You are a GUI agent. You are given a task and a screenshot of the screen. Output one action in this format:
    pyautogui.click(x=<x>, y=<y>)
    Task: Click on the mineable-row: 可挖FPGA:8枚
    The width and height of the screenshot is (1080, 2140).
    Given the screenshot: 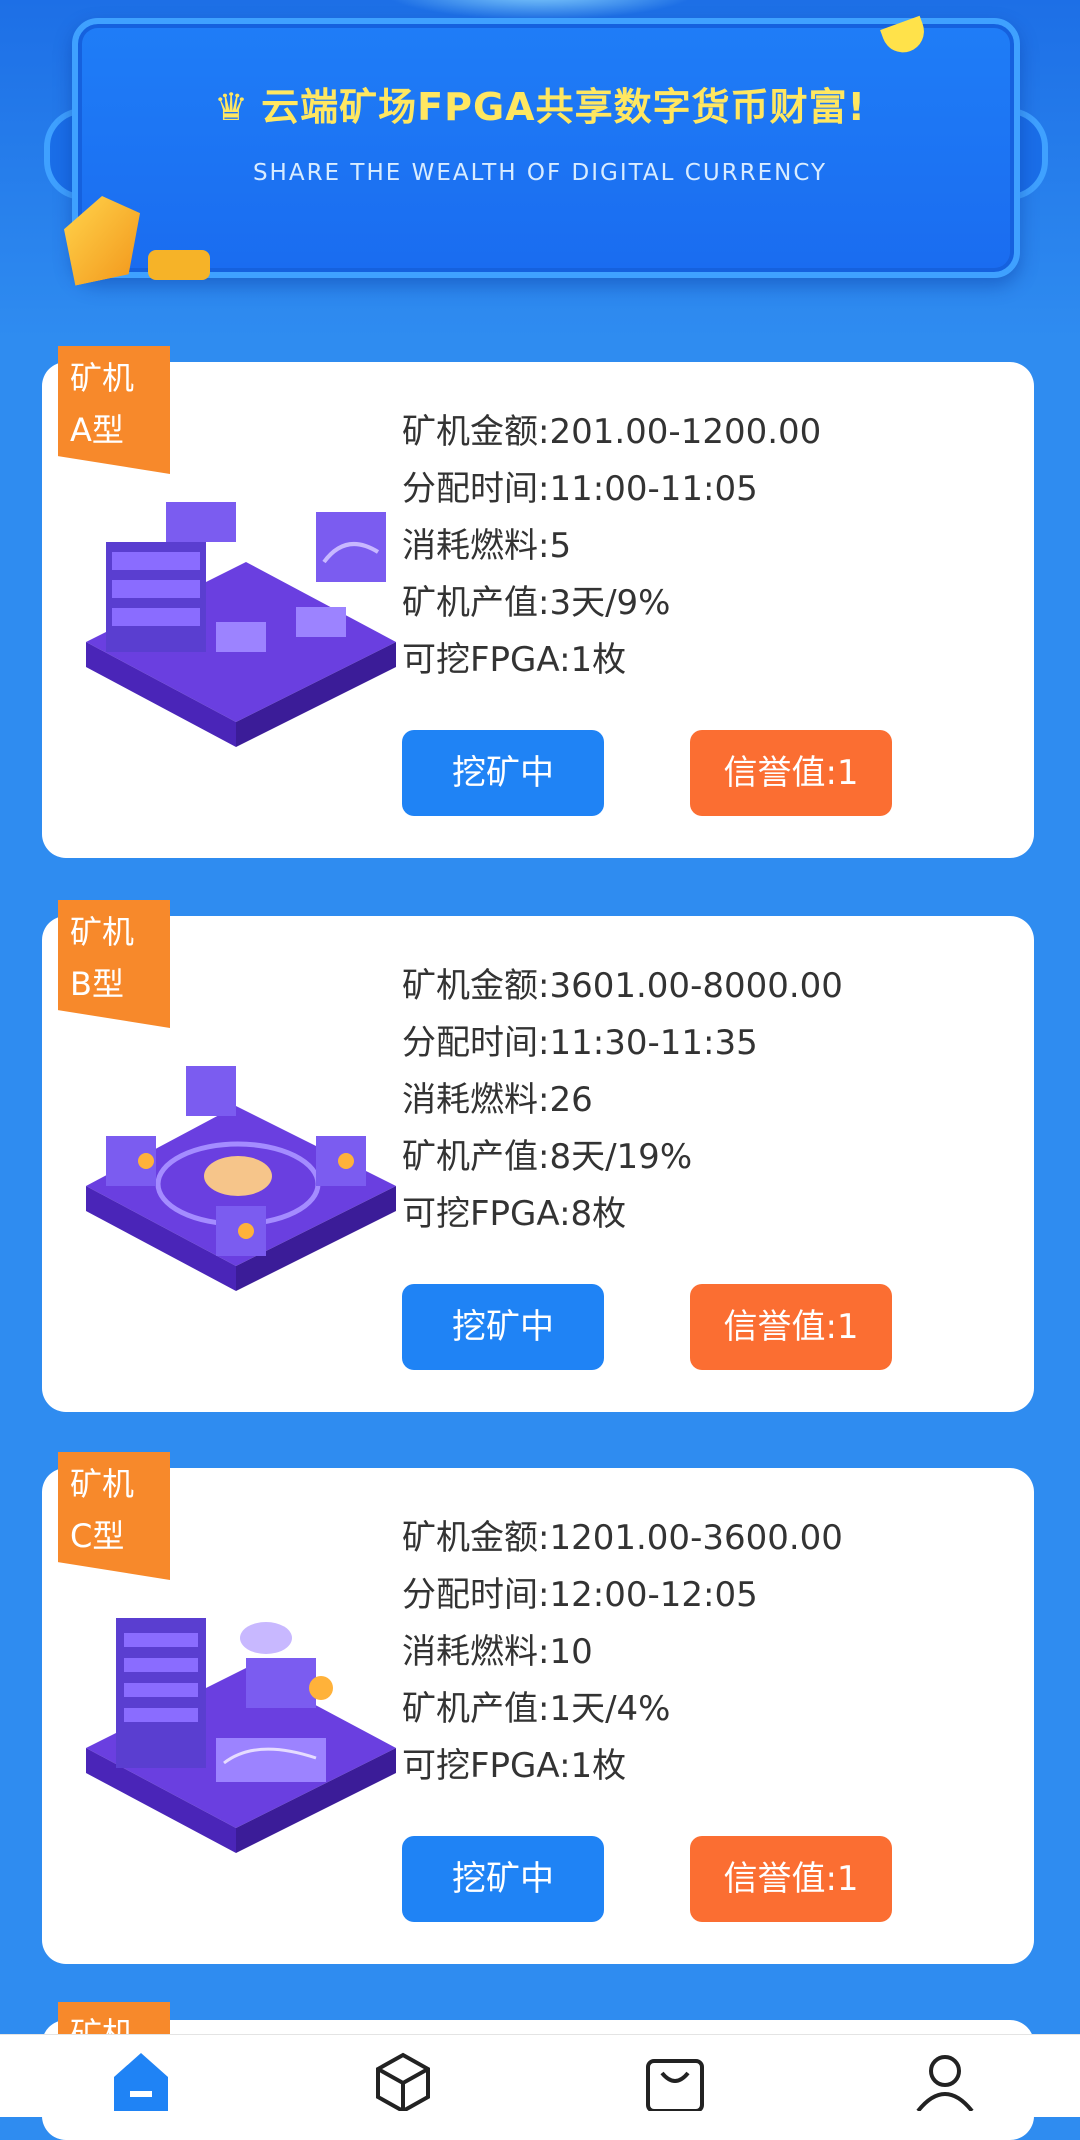 What is the action you would take?
    pyautogui.click(x=514, y=1214)
    